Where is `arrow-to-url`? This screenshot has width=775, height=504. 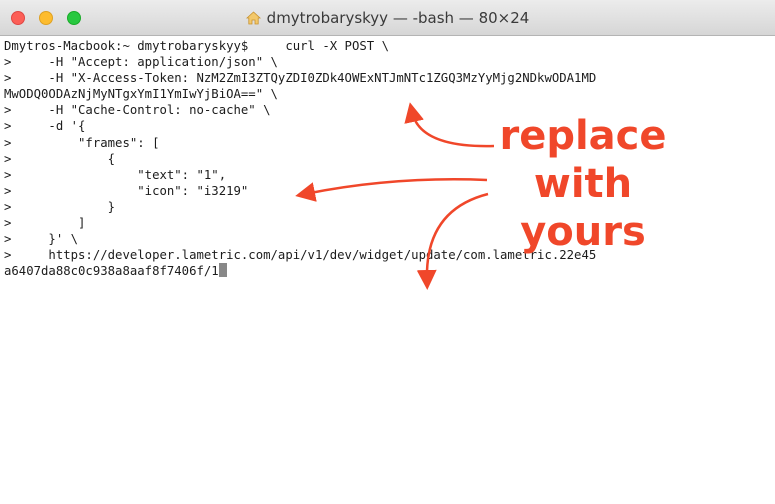
arrow-to-url is located at coordinates (452, 241).